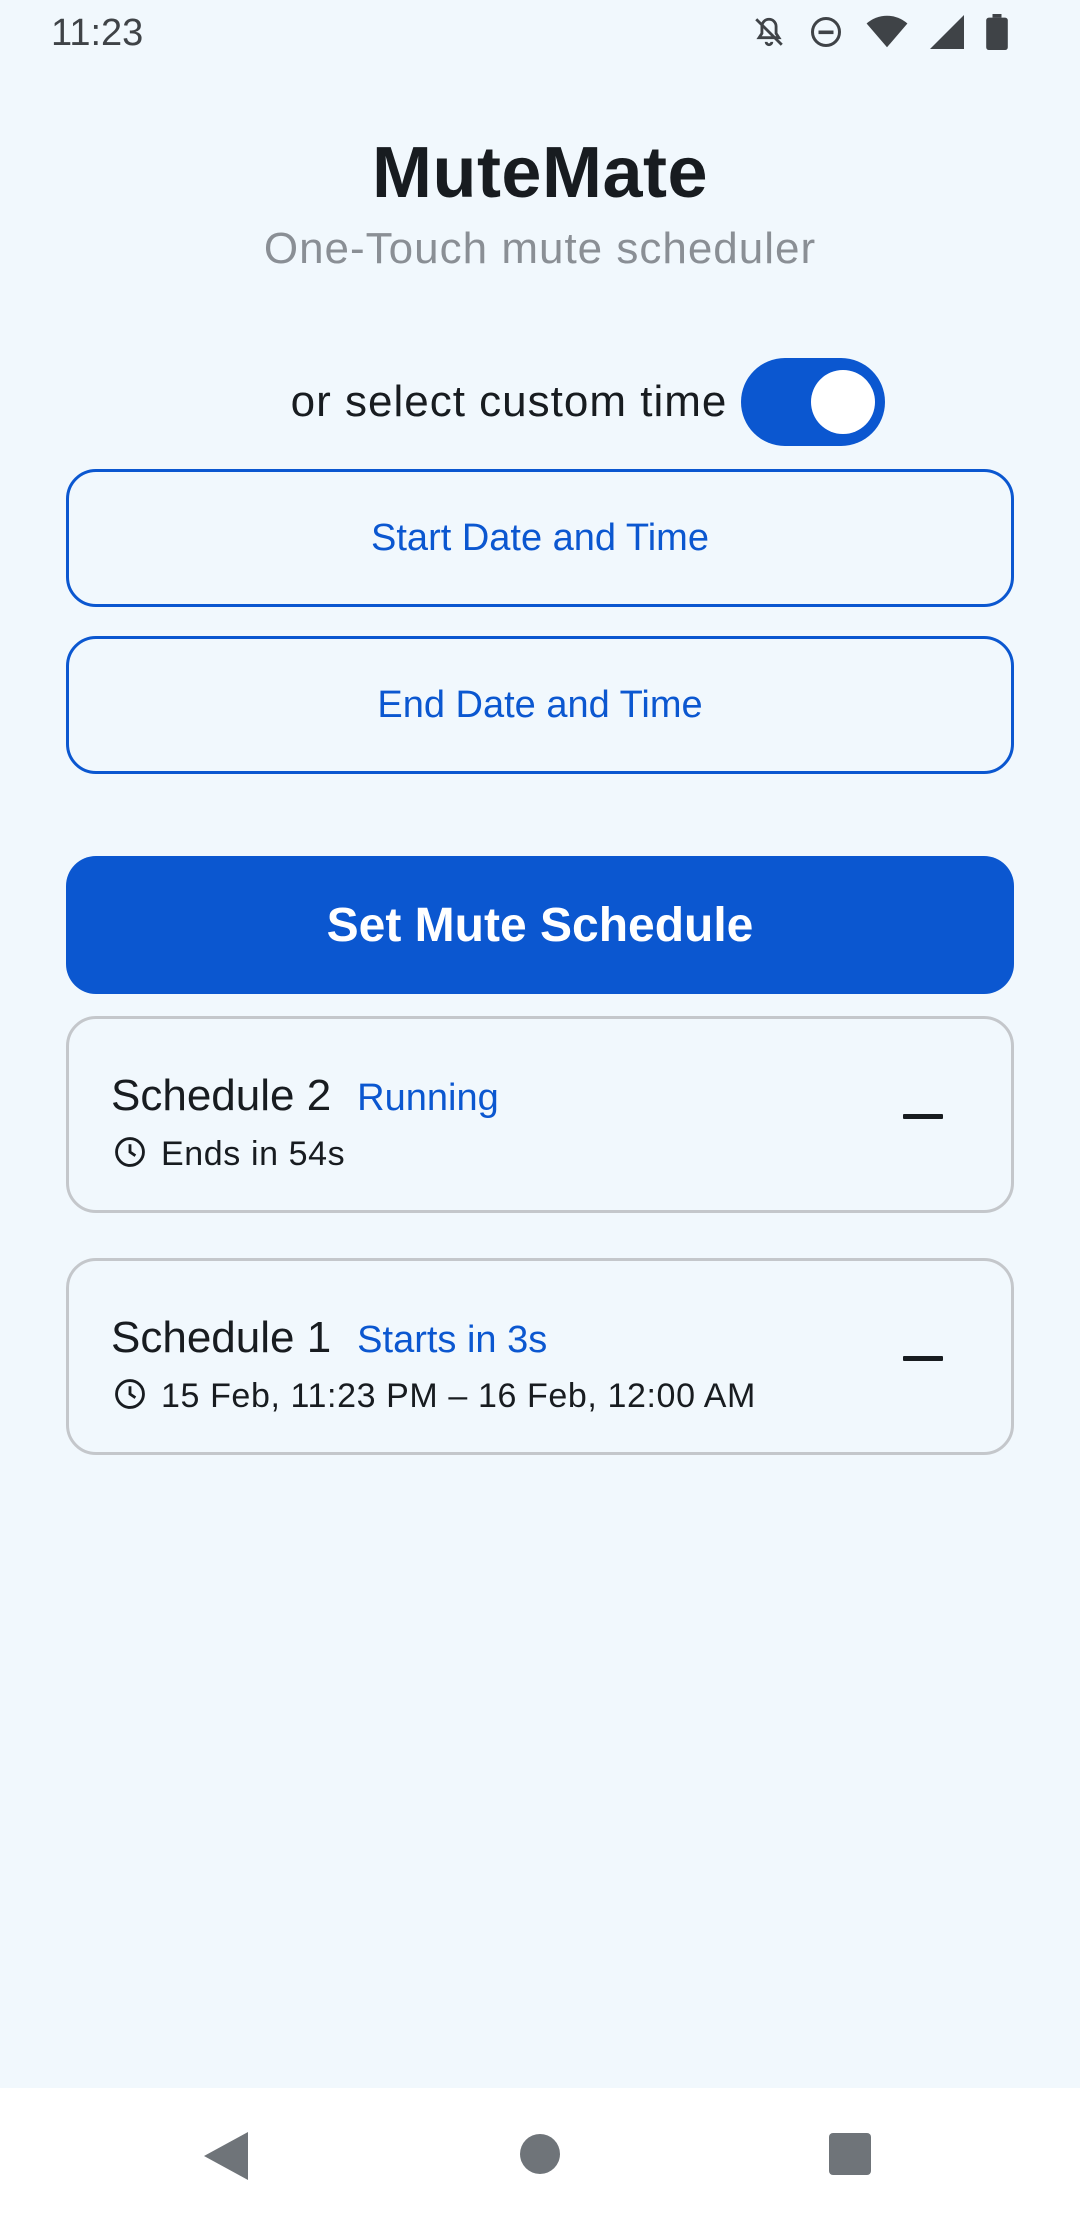  Describe the element at coordinates (540, 925) in the screenshot. I see `set-mute-schedule-button: Set Mute Schedule` at that location.